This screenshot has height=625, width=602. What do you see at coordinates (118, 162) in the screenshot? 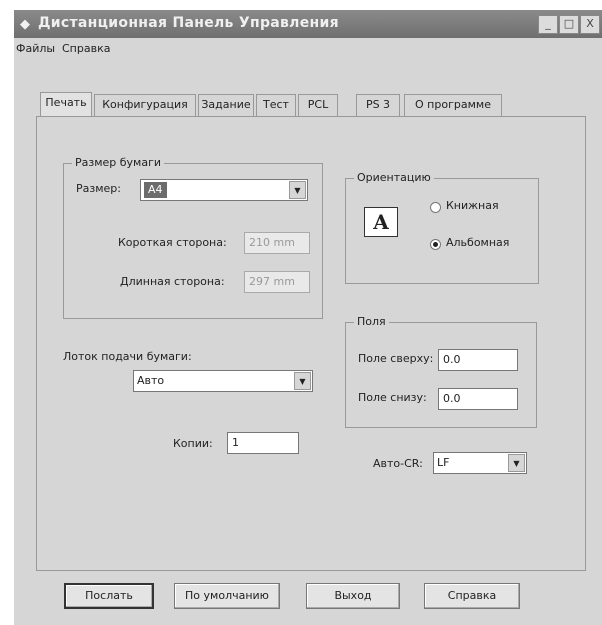
I see `paper-size-group-label: Размер бумаги` at bounding box center [118, 162].